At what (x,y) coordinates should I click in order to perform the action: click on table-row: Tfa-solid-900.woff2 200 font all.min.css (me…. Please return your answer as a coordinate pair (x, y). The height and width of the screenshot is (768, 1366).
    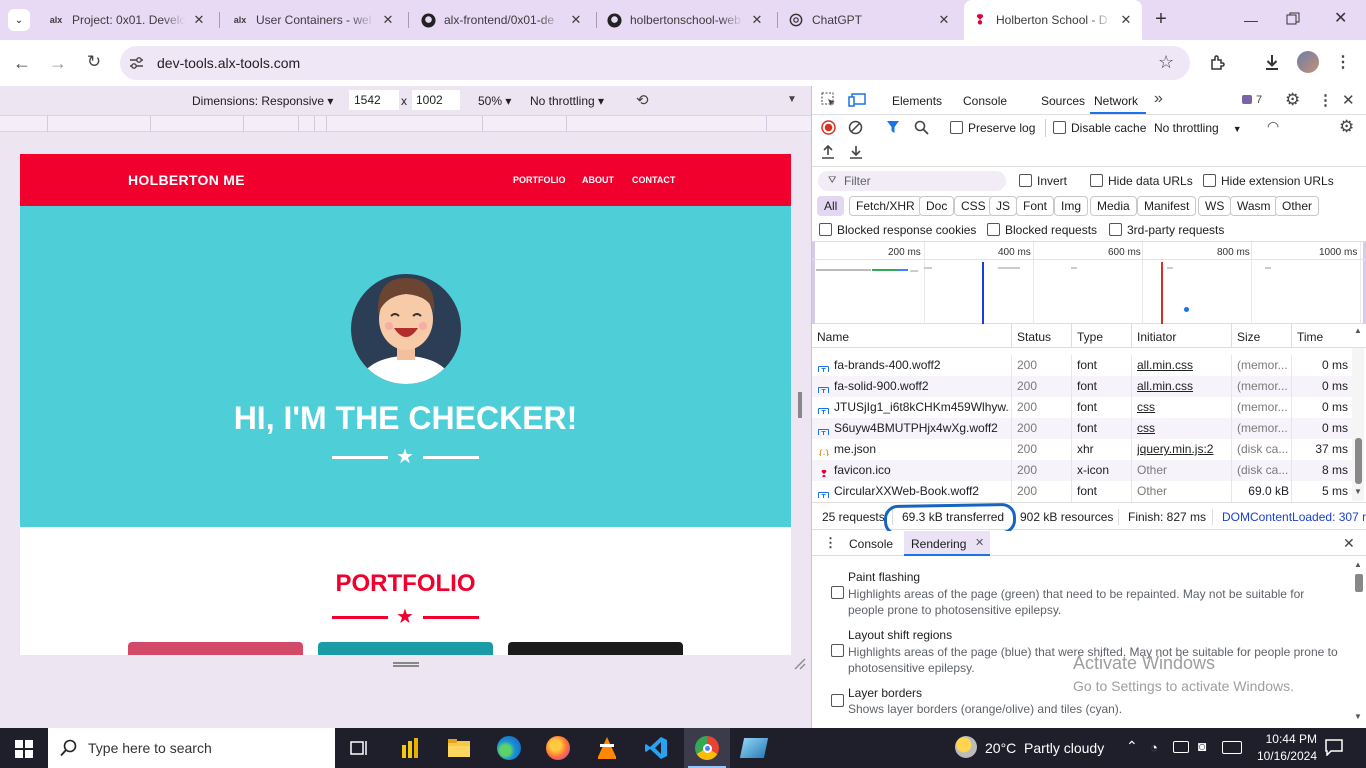
    Looking at the image, I should click on (1083, 386).